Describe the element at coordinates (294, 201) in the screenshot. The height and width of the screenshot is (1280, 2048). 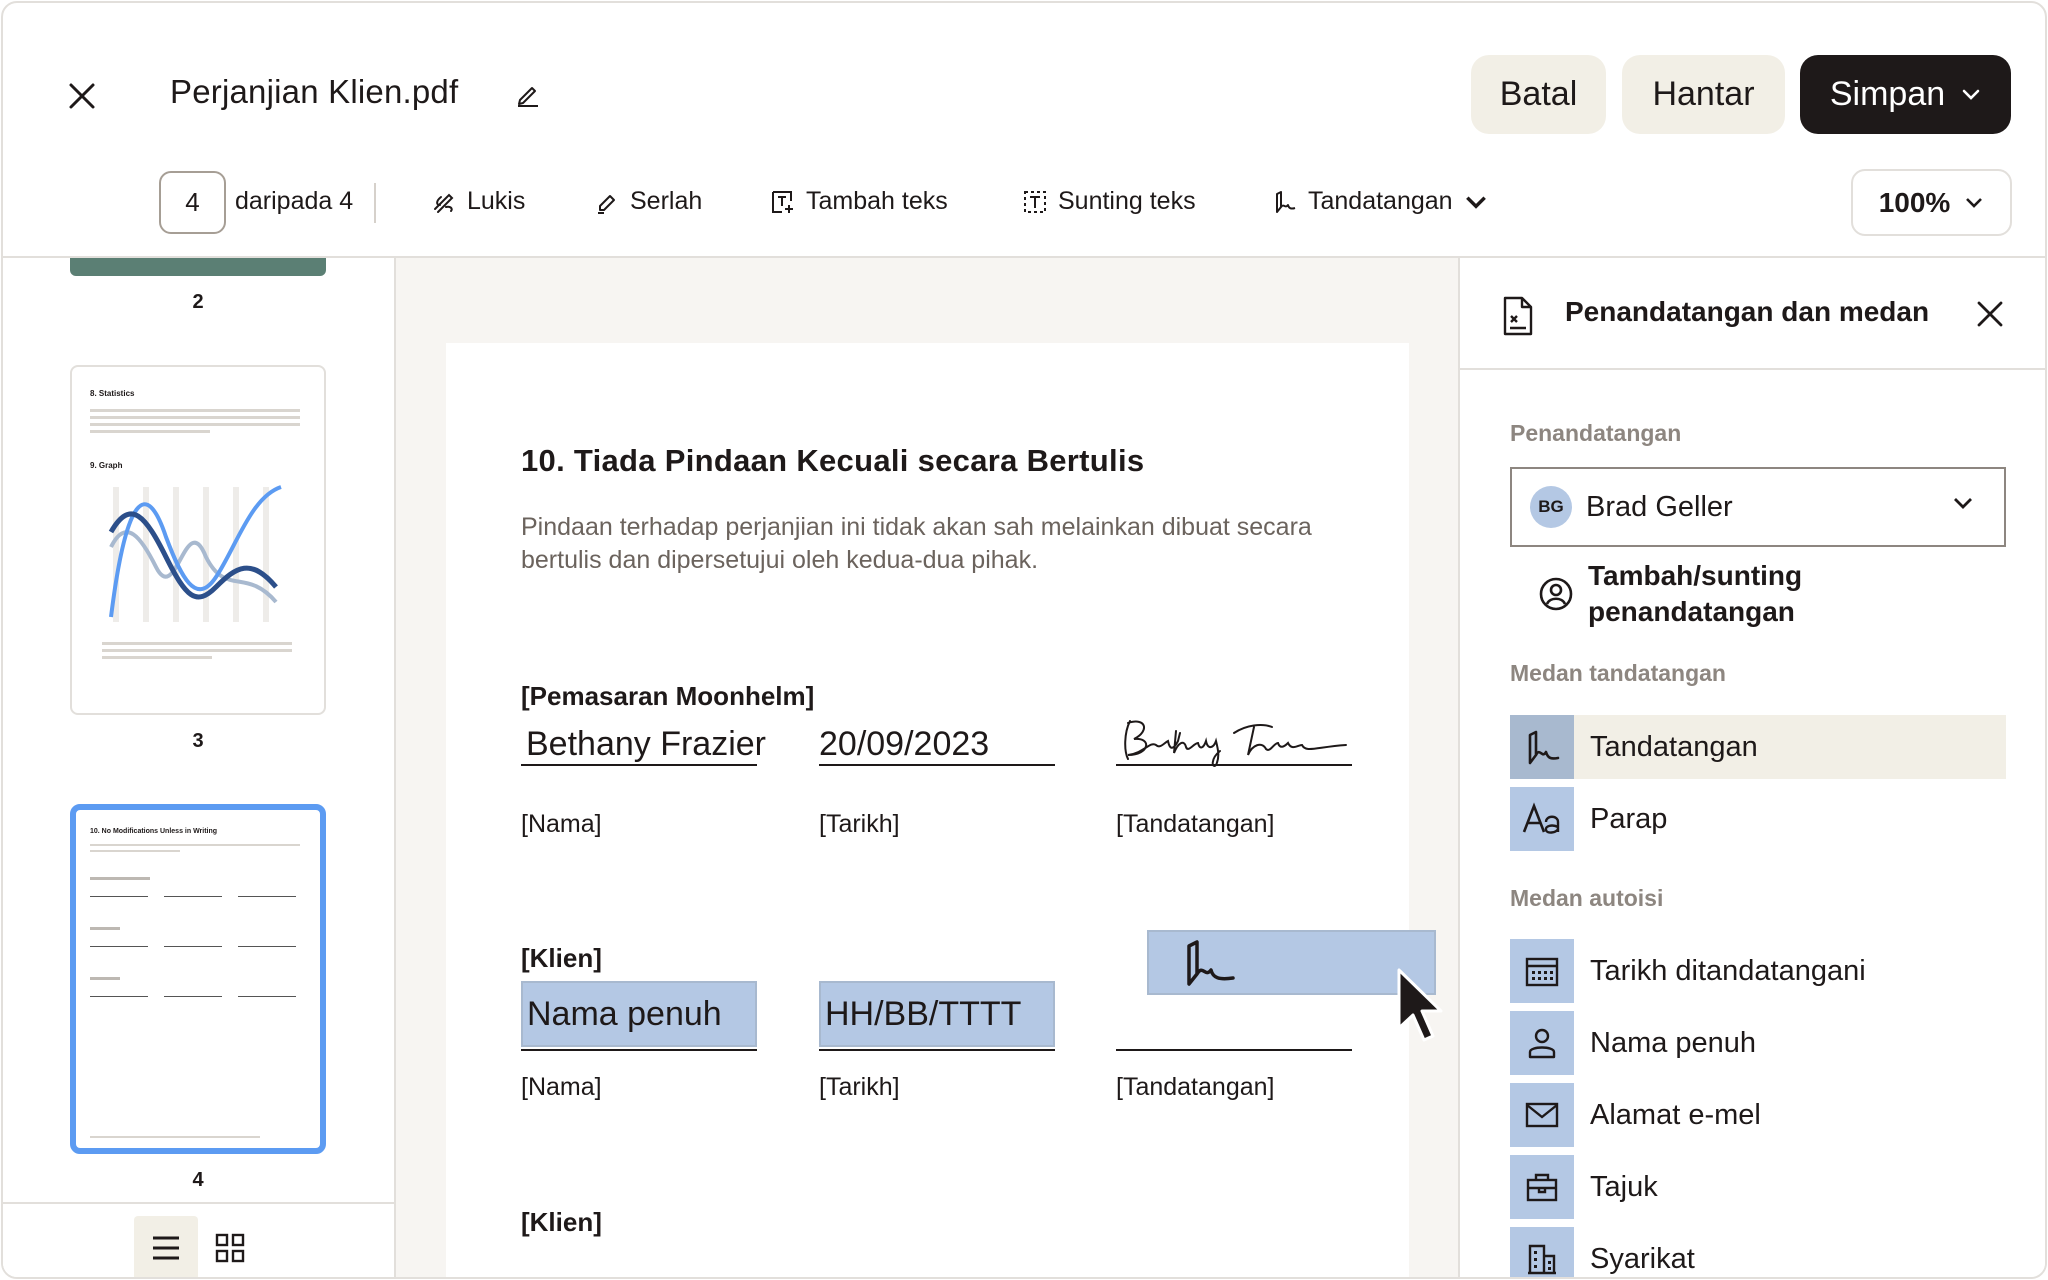
I see `page-count-label: daripada 4` at that location.